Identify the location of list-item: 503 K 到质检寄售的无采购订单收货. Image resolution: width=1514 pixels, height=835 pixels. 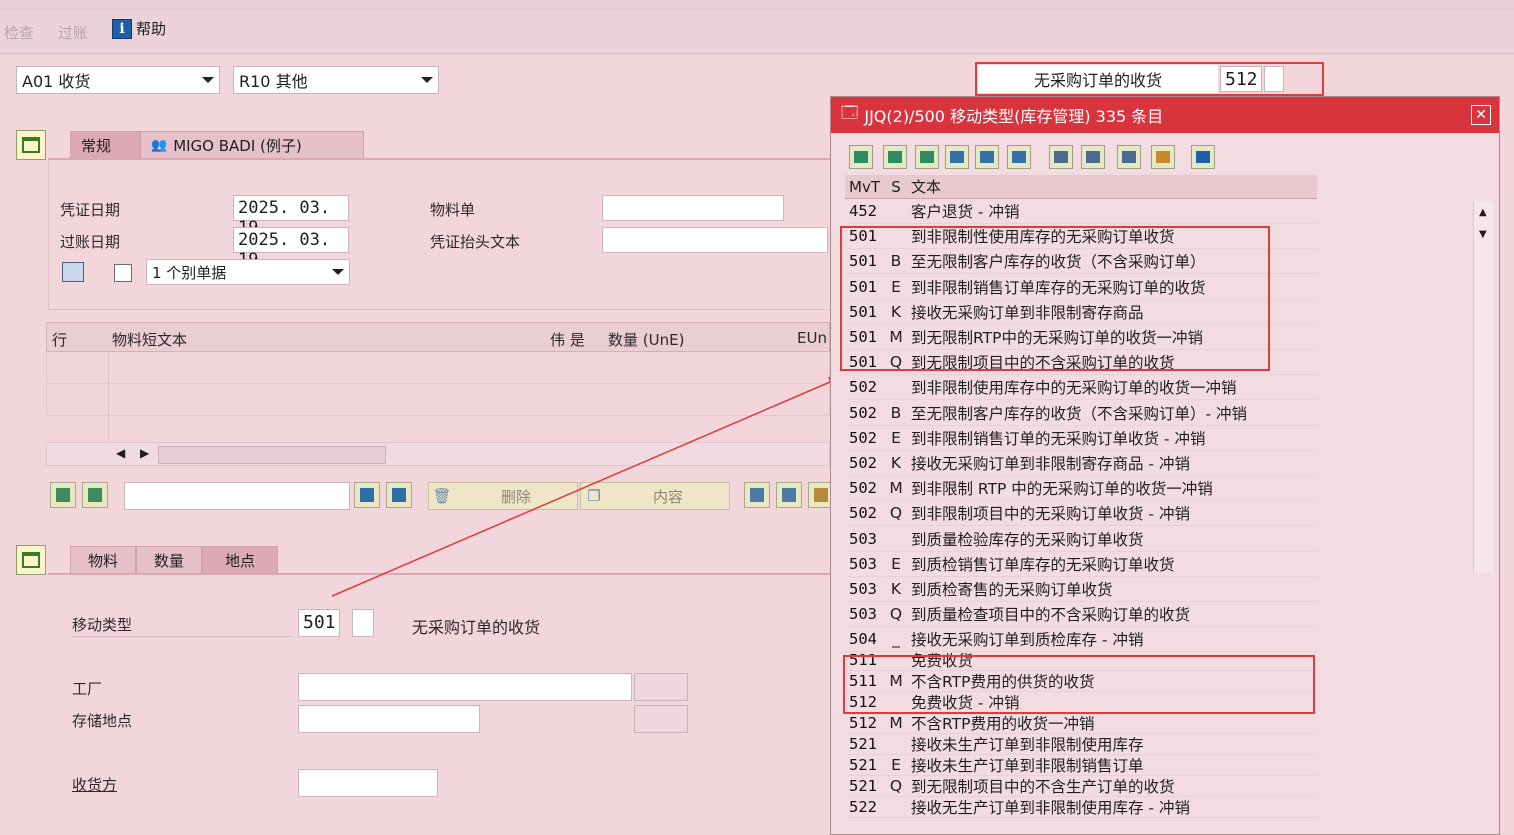
(1081, 589).